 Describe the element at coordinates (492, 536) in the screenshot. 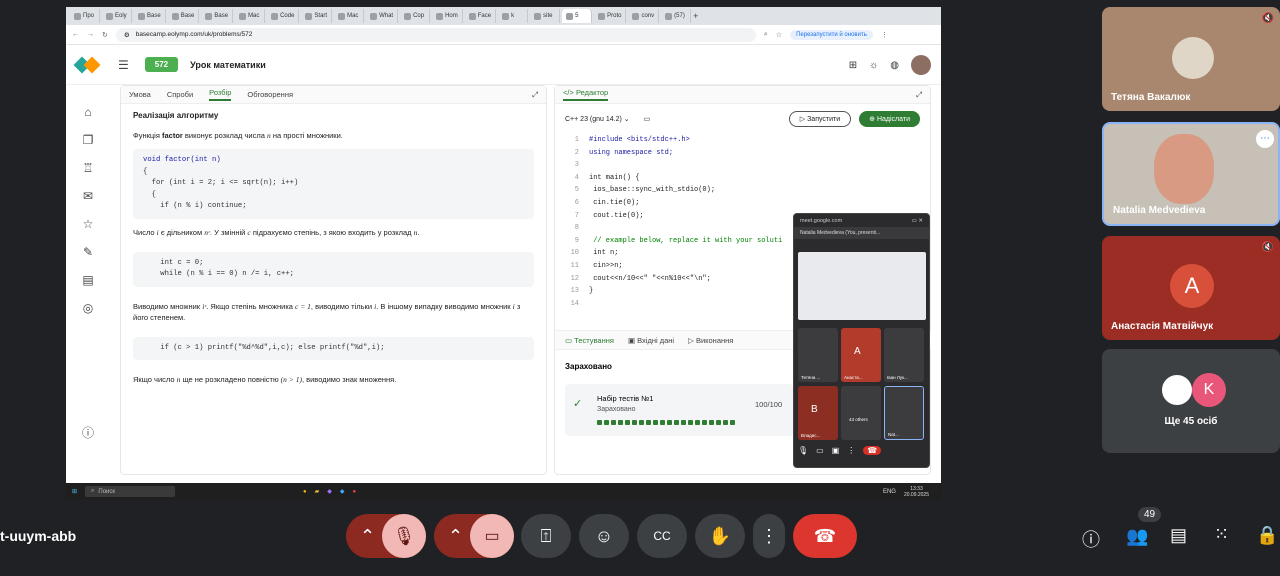

I see `camera-off-icon: ▭` at that location.